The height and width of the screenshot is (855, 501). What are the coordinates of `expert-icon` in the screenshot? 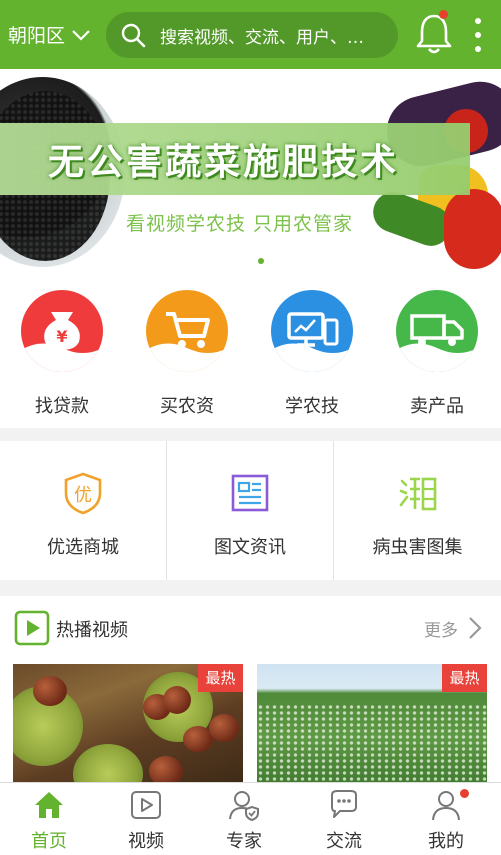 It's located at (244, 806).